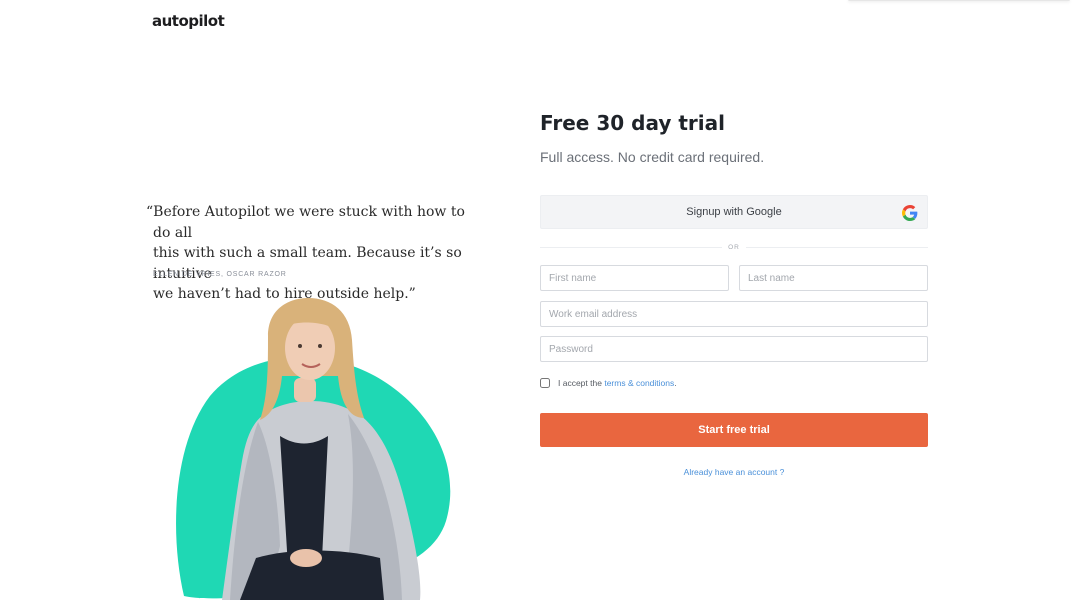 The width and height of the screenshot is (1080, 600). What do you see at coordinates (634, 278) in the screenshot?
I see `first-name-input` at bounding box center [634, 278].